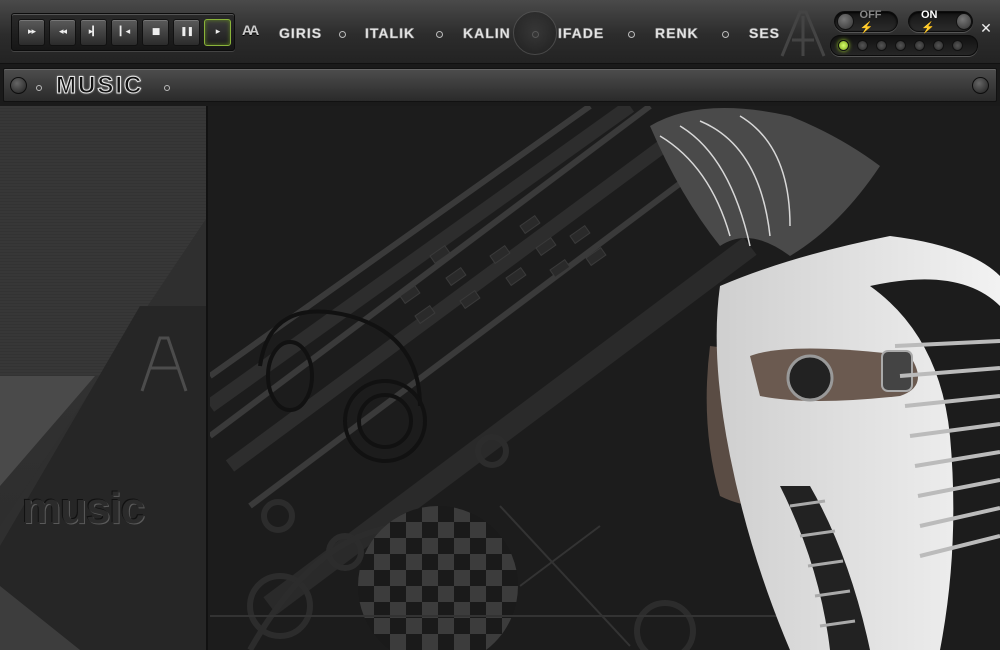 The image size is (1000, 650). Describe the element at coordinates (250, 30) in the screenshot. I see `brand-logo: AA` at that location.